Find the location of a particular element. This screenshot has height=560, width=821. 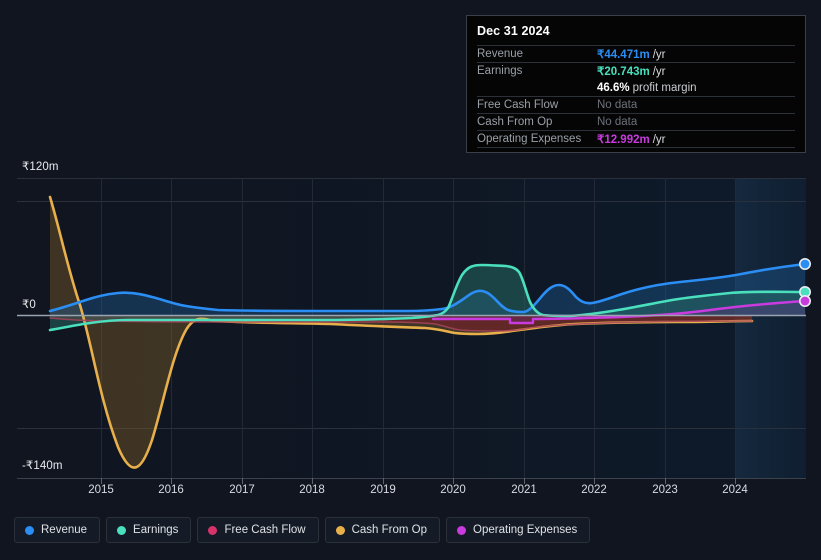

y-axis-label-zero: ₹0 is located at coordinates (29, 305).